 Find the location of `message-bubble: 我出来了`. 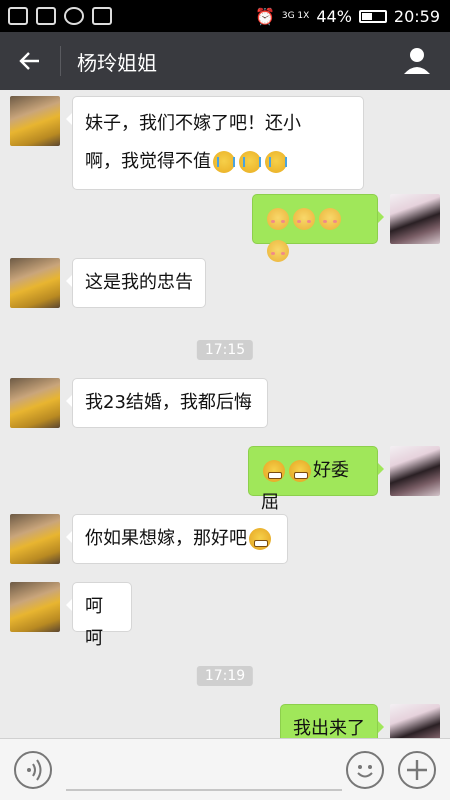

message-bubble: 我出来了 is located at coordinates (332, 721).